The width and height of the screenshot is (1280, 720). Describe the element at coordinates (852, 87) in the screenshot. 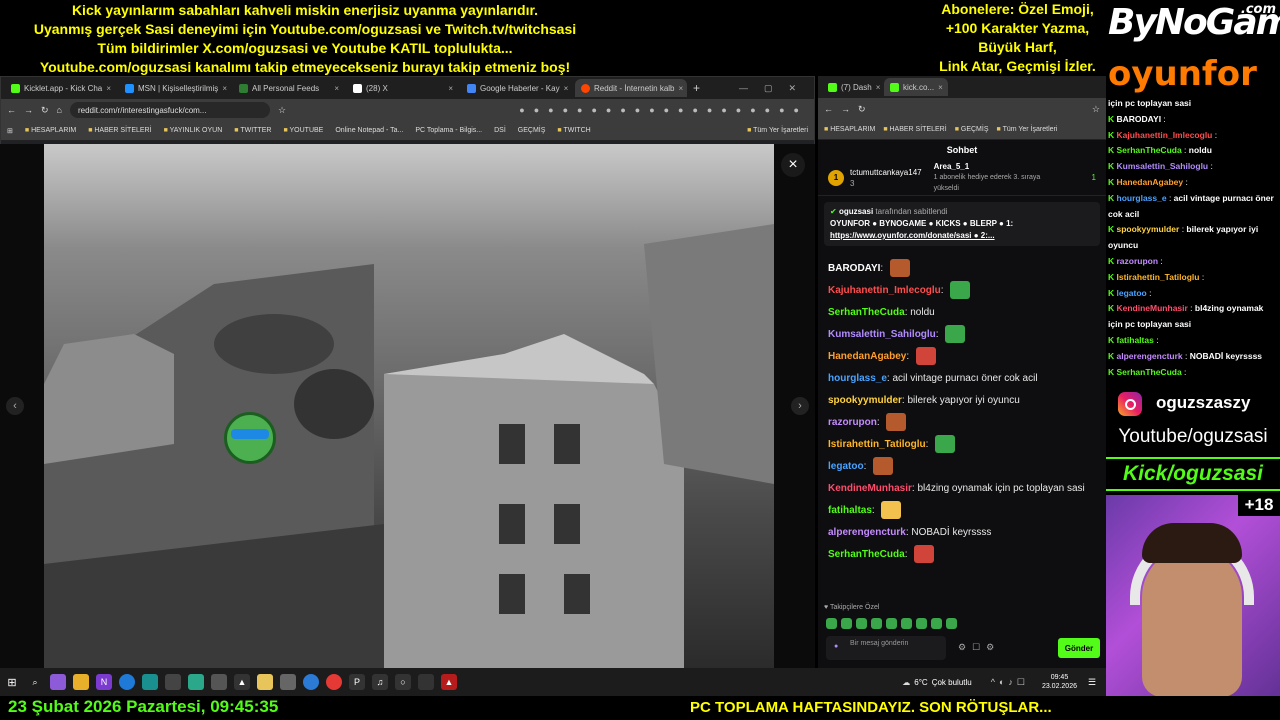

I see `browser-tab: (7) Dash ×` at that location.